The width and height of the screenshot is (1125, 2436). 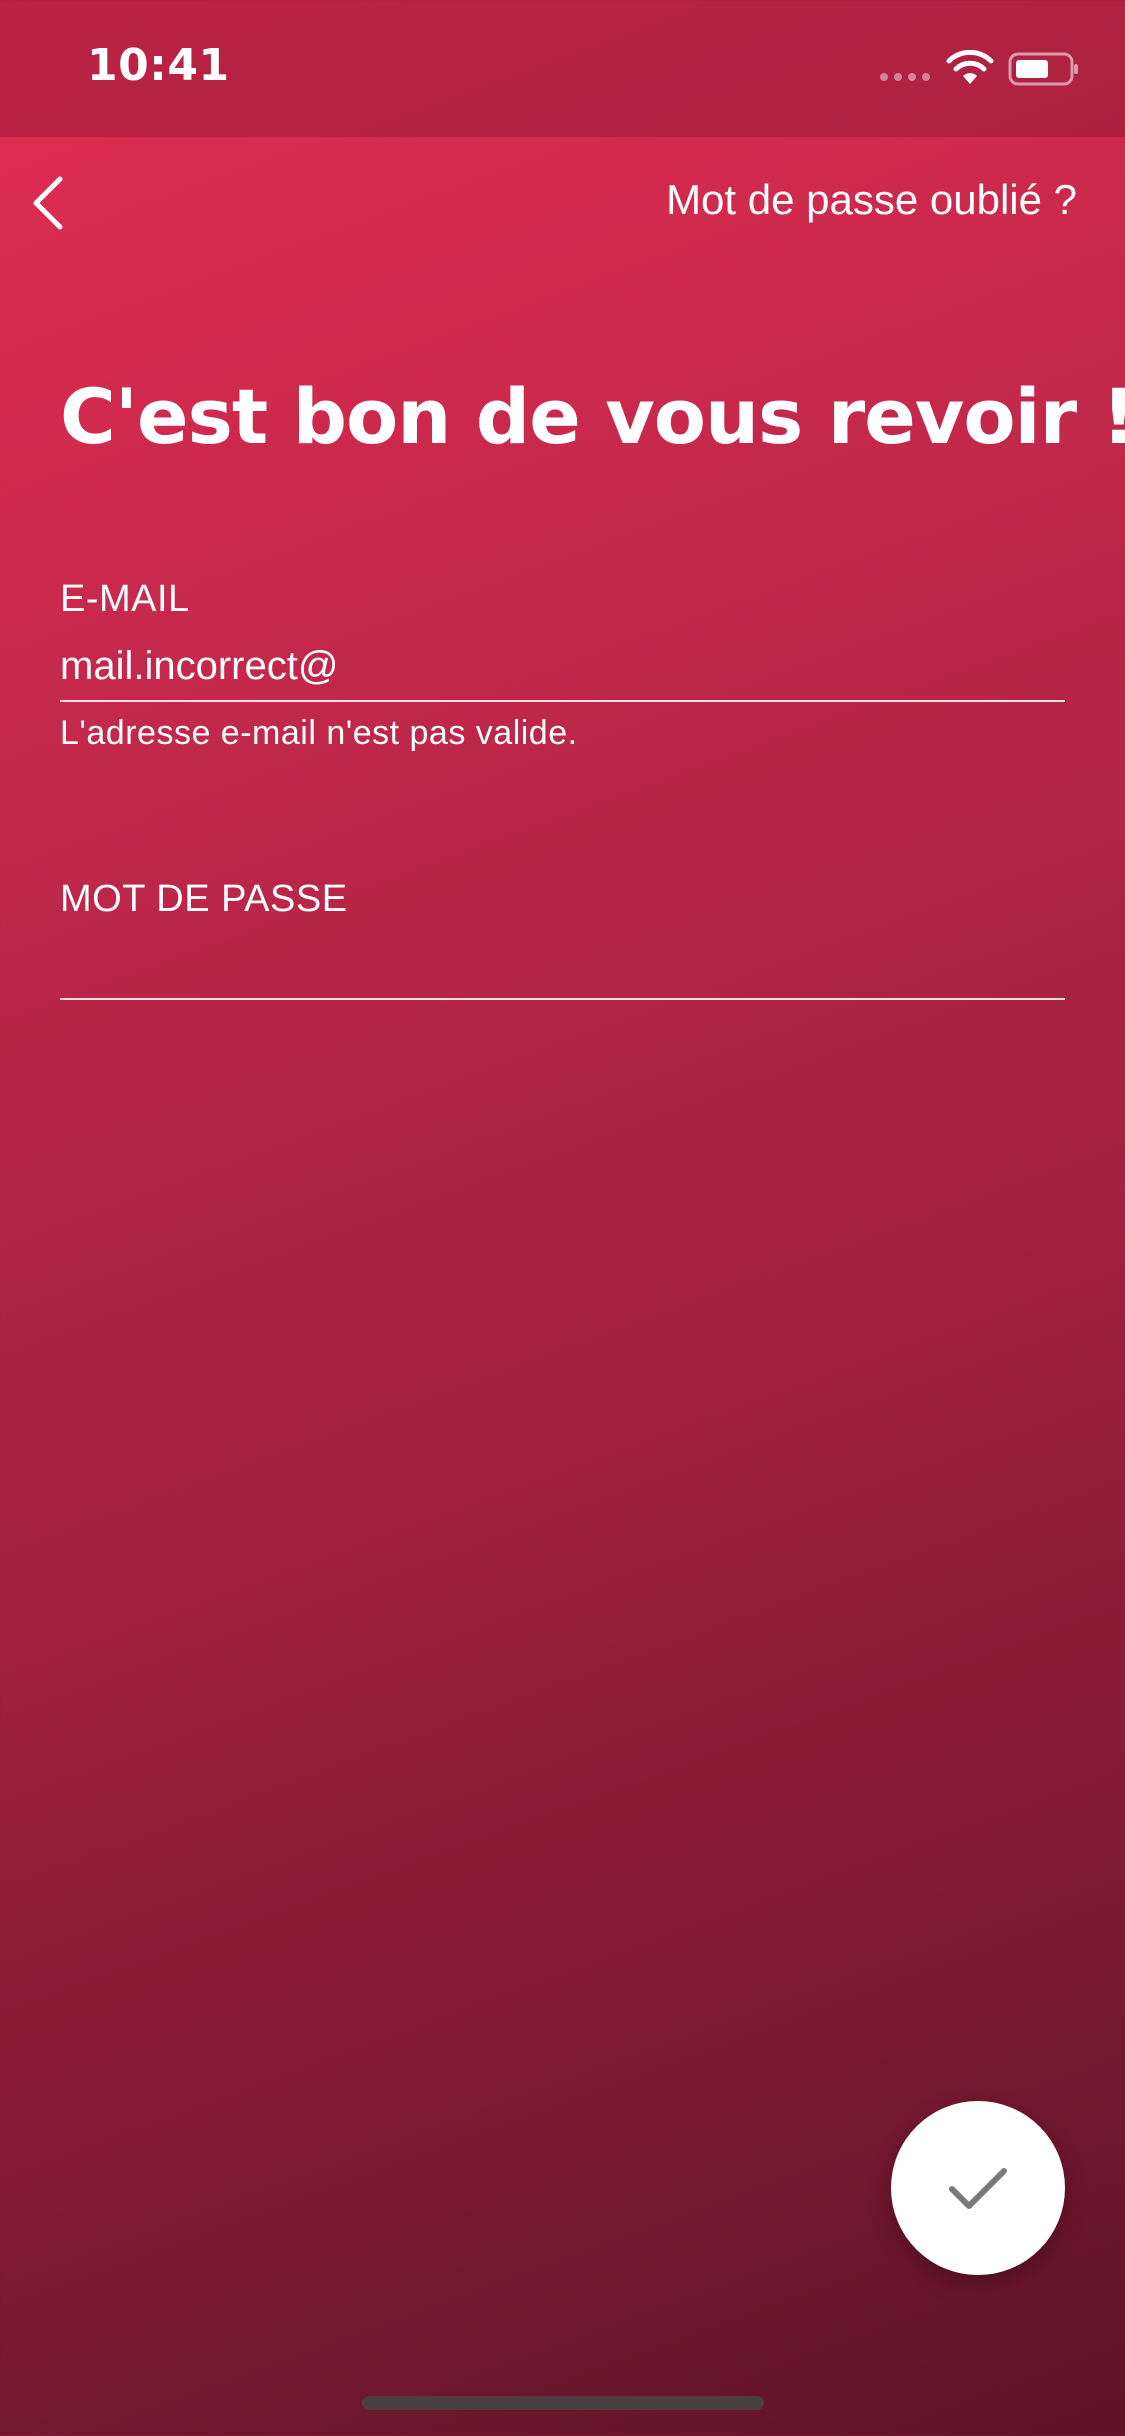 What do you see at coordinates (204, 899) in the screenshot?
I see `password-label: MOT DE PASSE` at bounding box center [204, 899].